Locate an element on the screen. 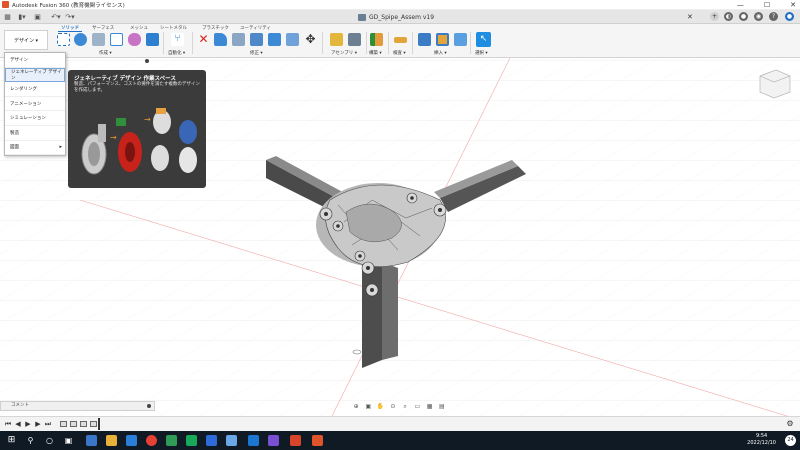  group-construct: 構築 ▾ is located at coordinates (375, 53).